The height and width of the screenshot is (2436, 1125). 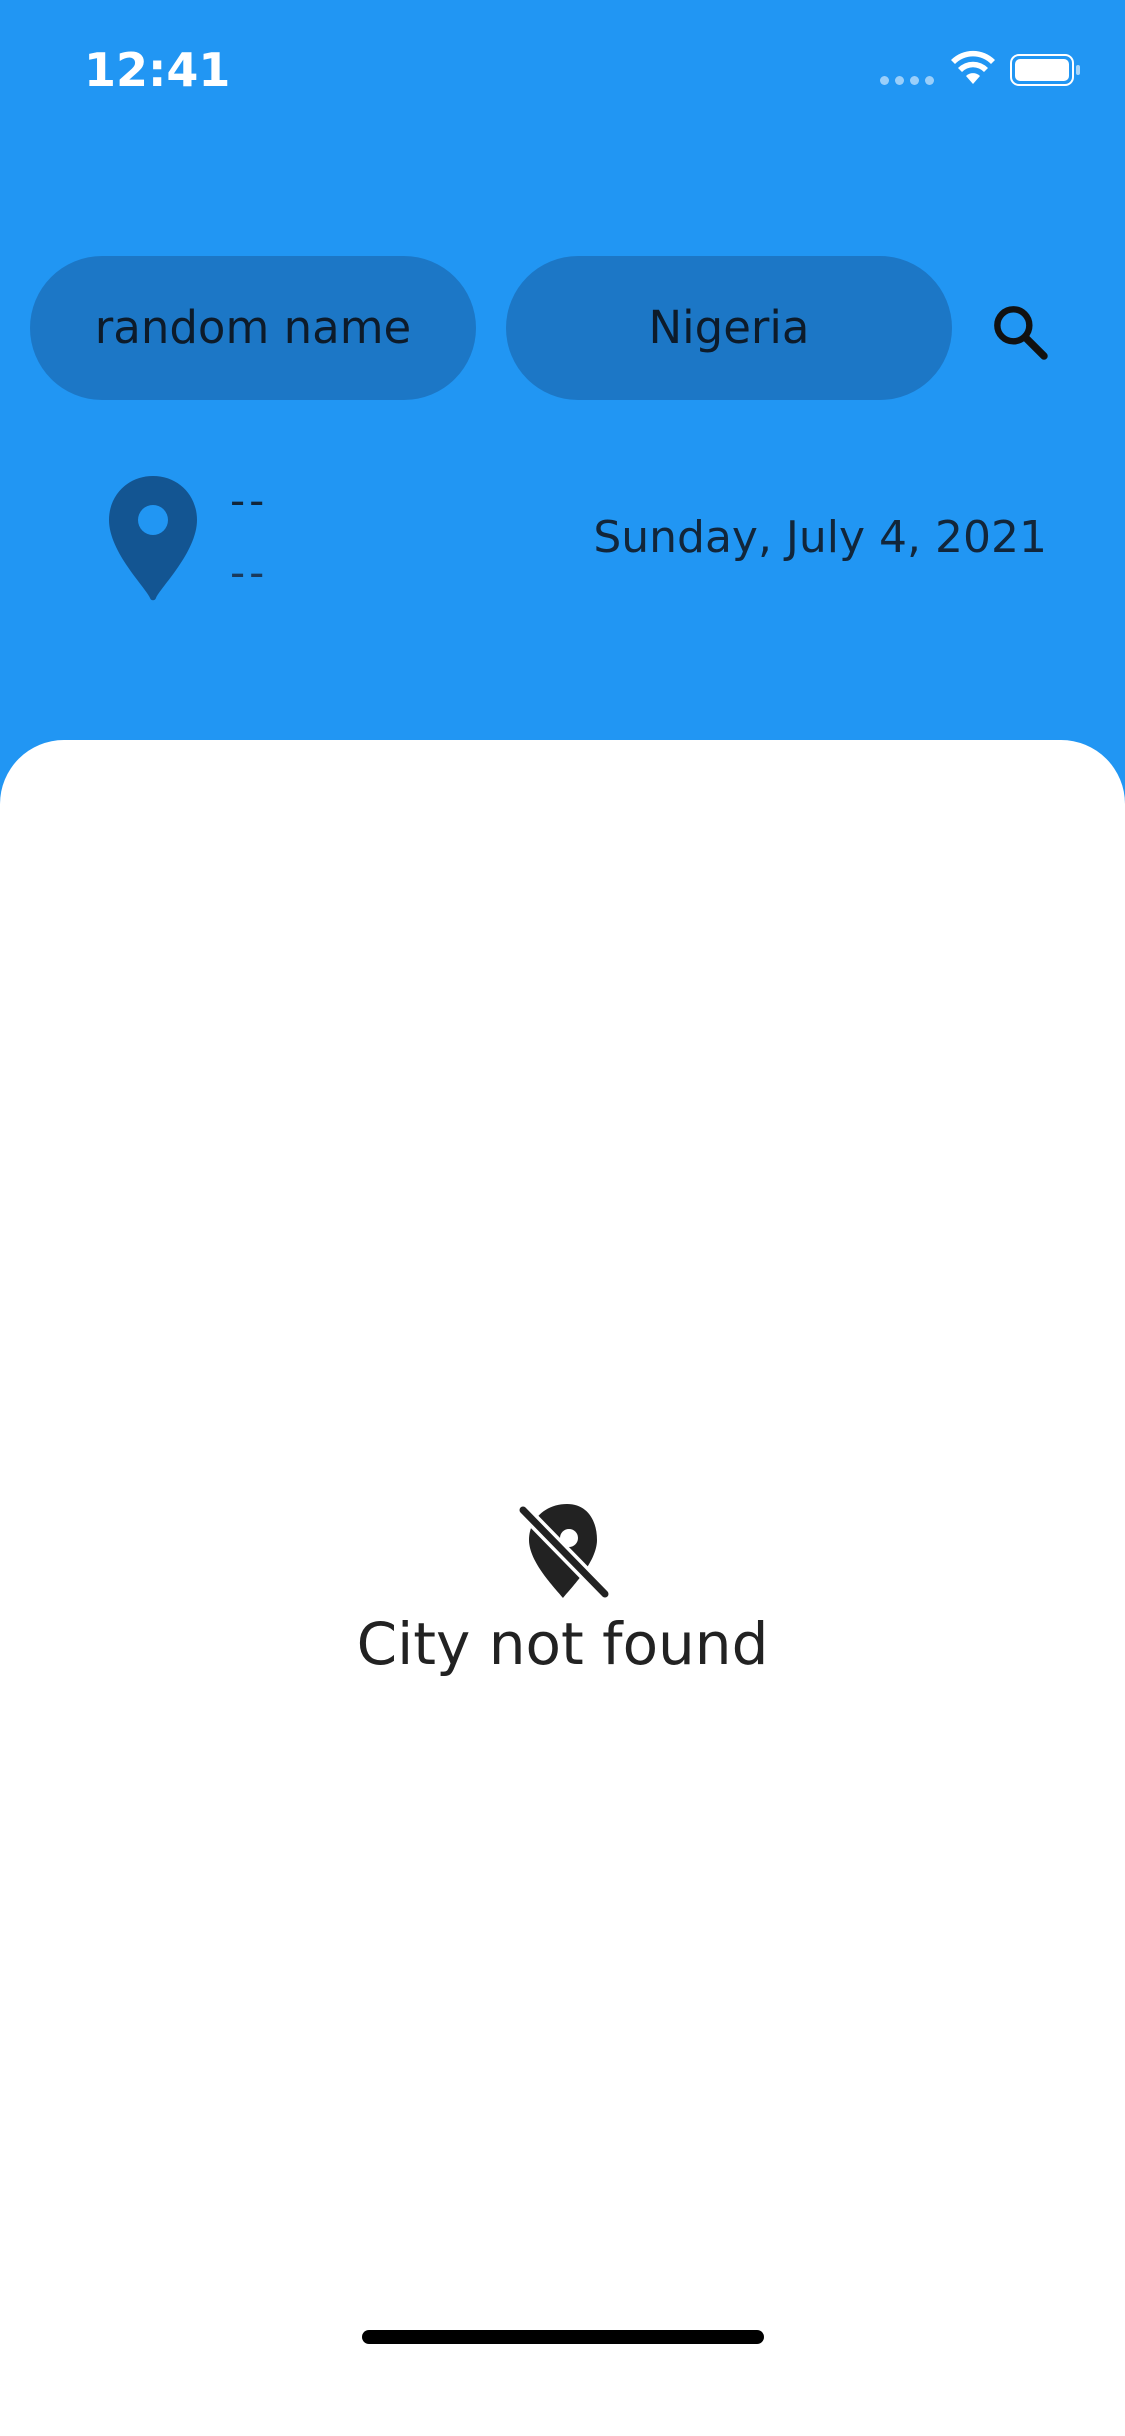 I want to click on home-indicator, so click(x=563, y=2337).